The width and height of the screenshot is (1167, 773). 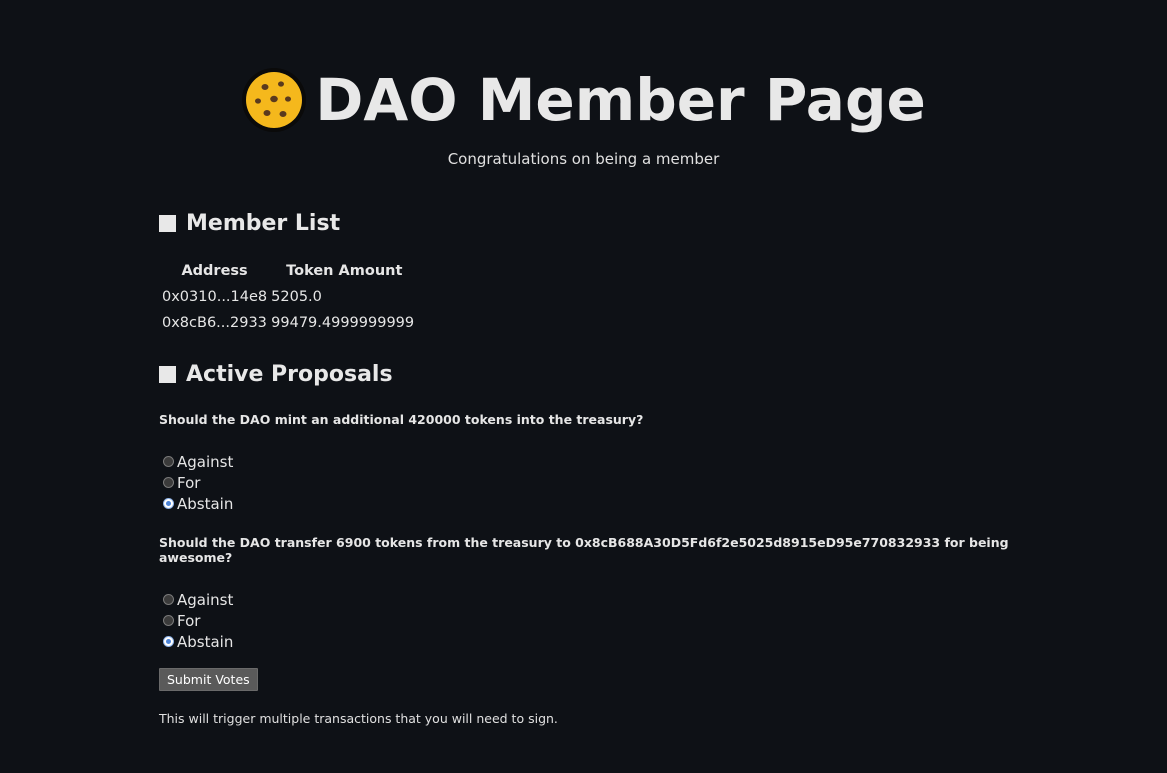 What do you see at coordinates (609, 374) in the screenshot?
I see `active-proposals-heading: Active Proposals` at bounding box center [609, 374].